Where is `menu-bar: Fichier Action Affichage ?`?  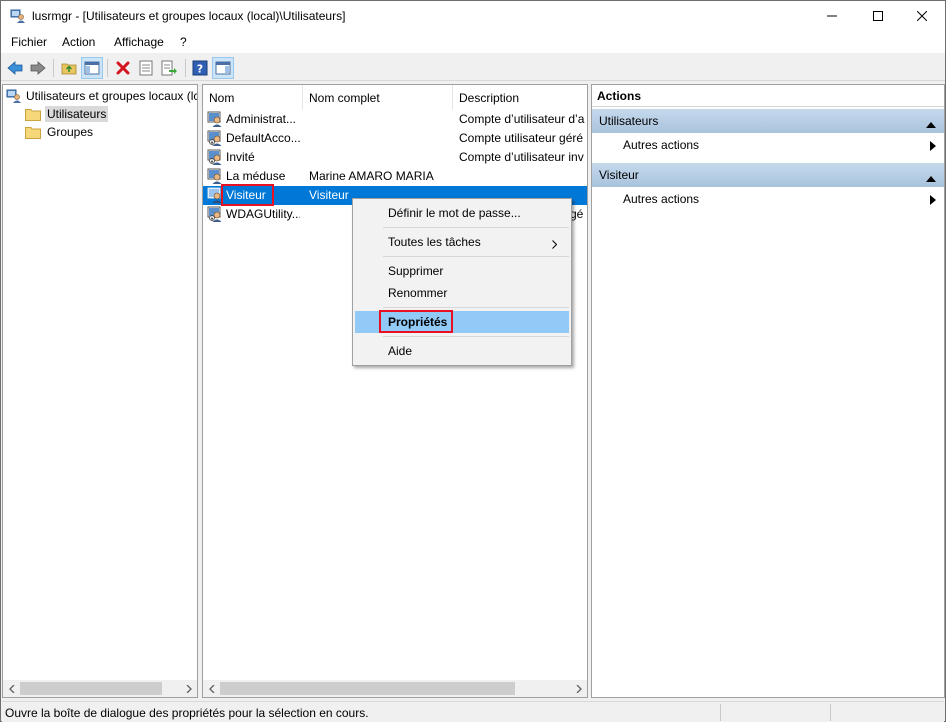
menu-bar: Fichier Action Affichage ? is located at coordinates (473, 42).